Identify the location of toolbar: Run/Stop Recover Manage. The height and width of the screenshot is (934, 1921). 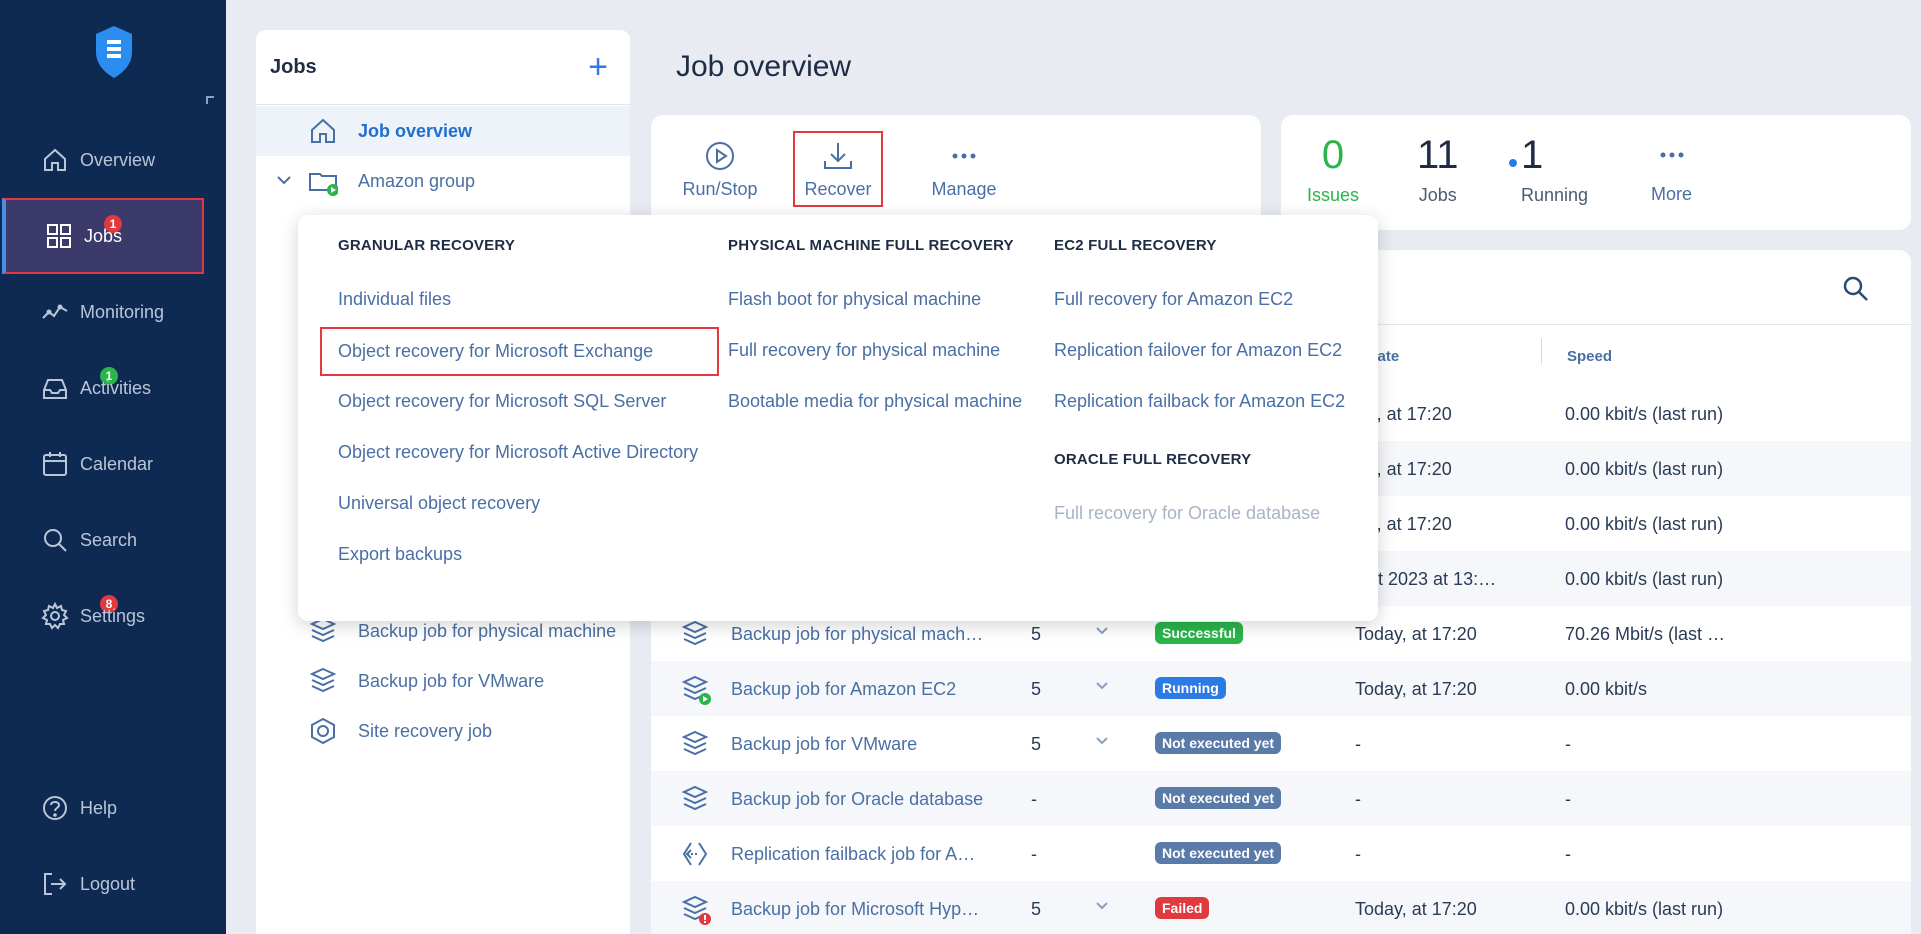
(956, 170).